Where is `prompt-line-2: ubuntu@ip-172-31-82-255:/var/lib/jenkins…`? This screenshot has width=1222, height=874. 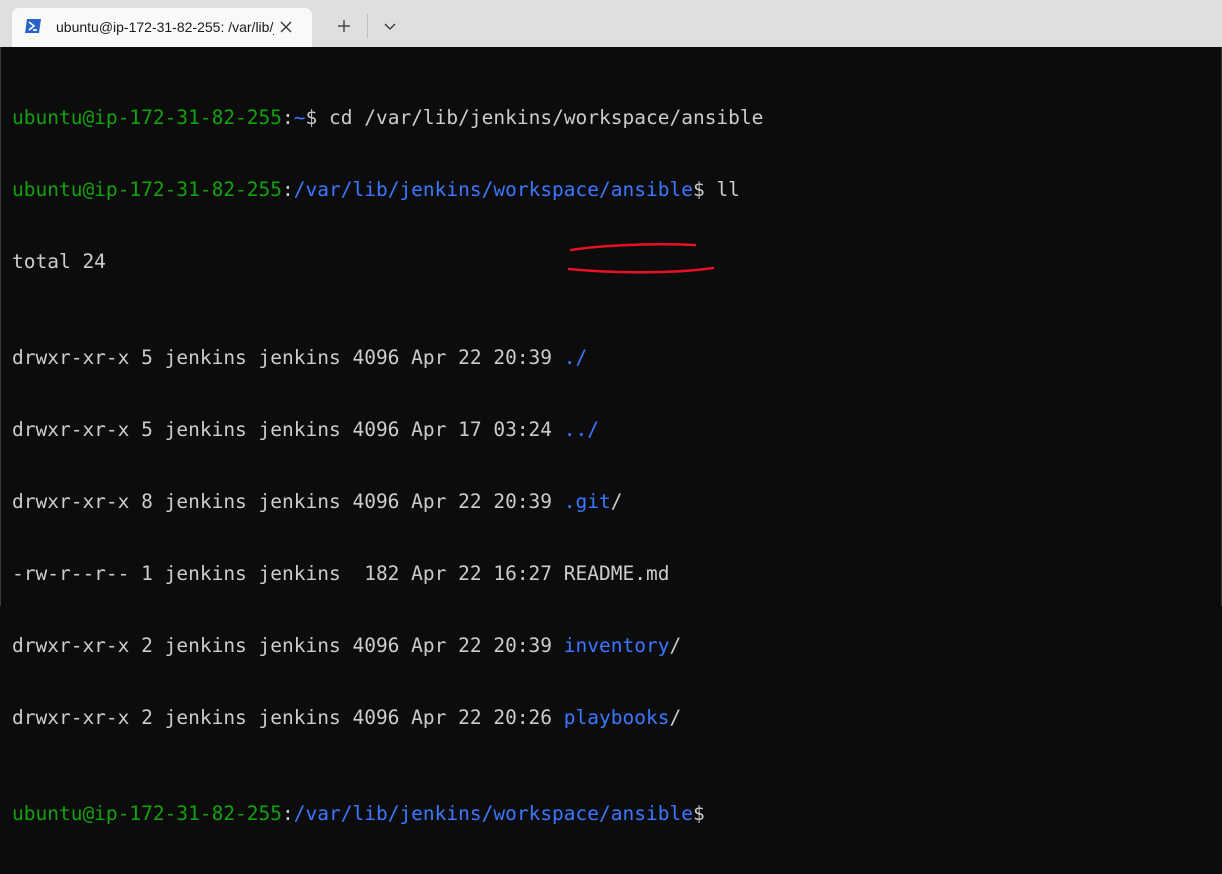 prompt-line-2: ubuntu@ip-172-31-82-255:/var/lib/jenkins… is located at coordinates (387, 190).